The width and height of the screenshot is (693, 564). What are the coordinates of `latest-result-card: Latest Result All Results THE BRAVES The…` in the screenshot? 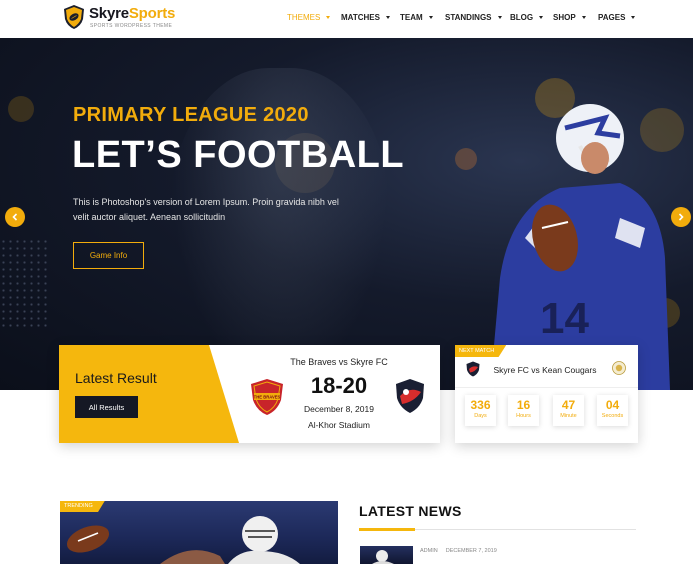 It's located at (249, 394).